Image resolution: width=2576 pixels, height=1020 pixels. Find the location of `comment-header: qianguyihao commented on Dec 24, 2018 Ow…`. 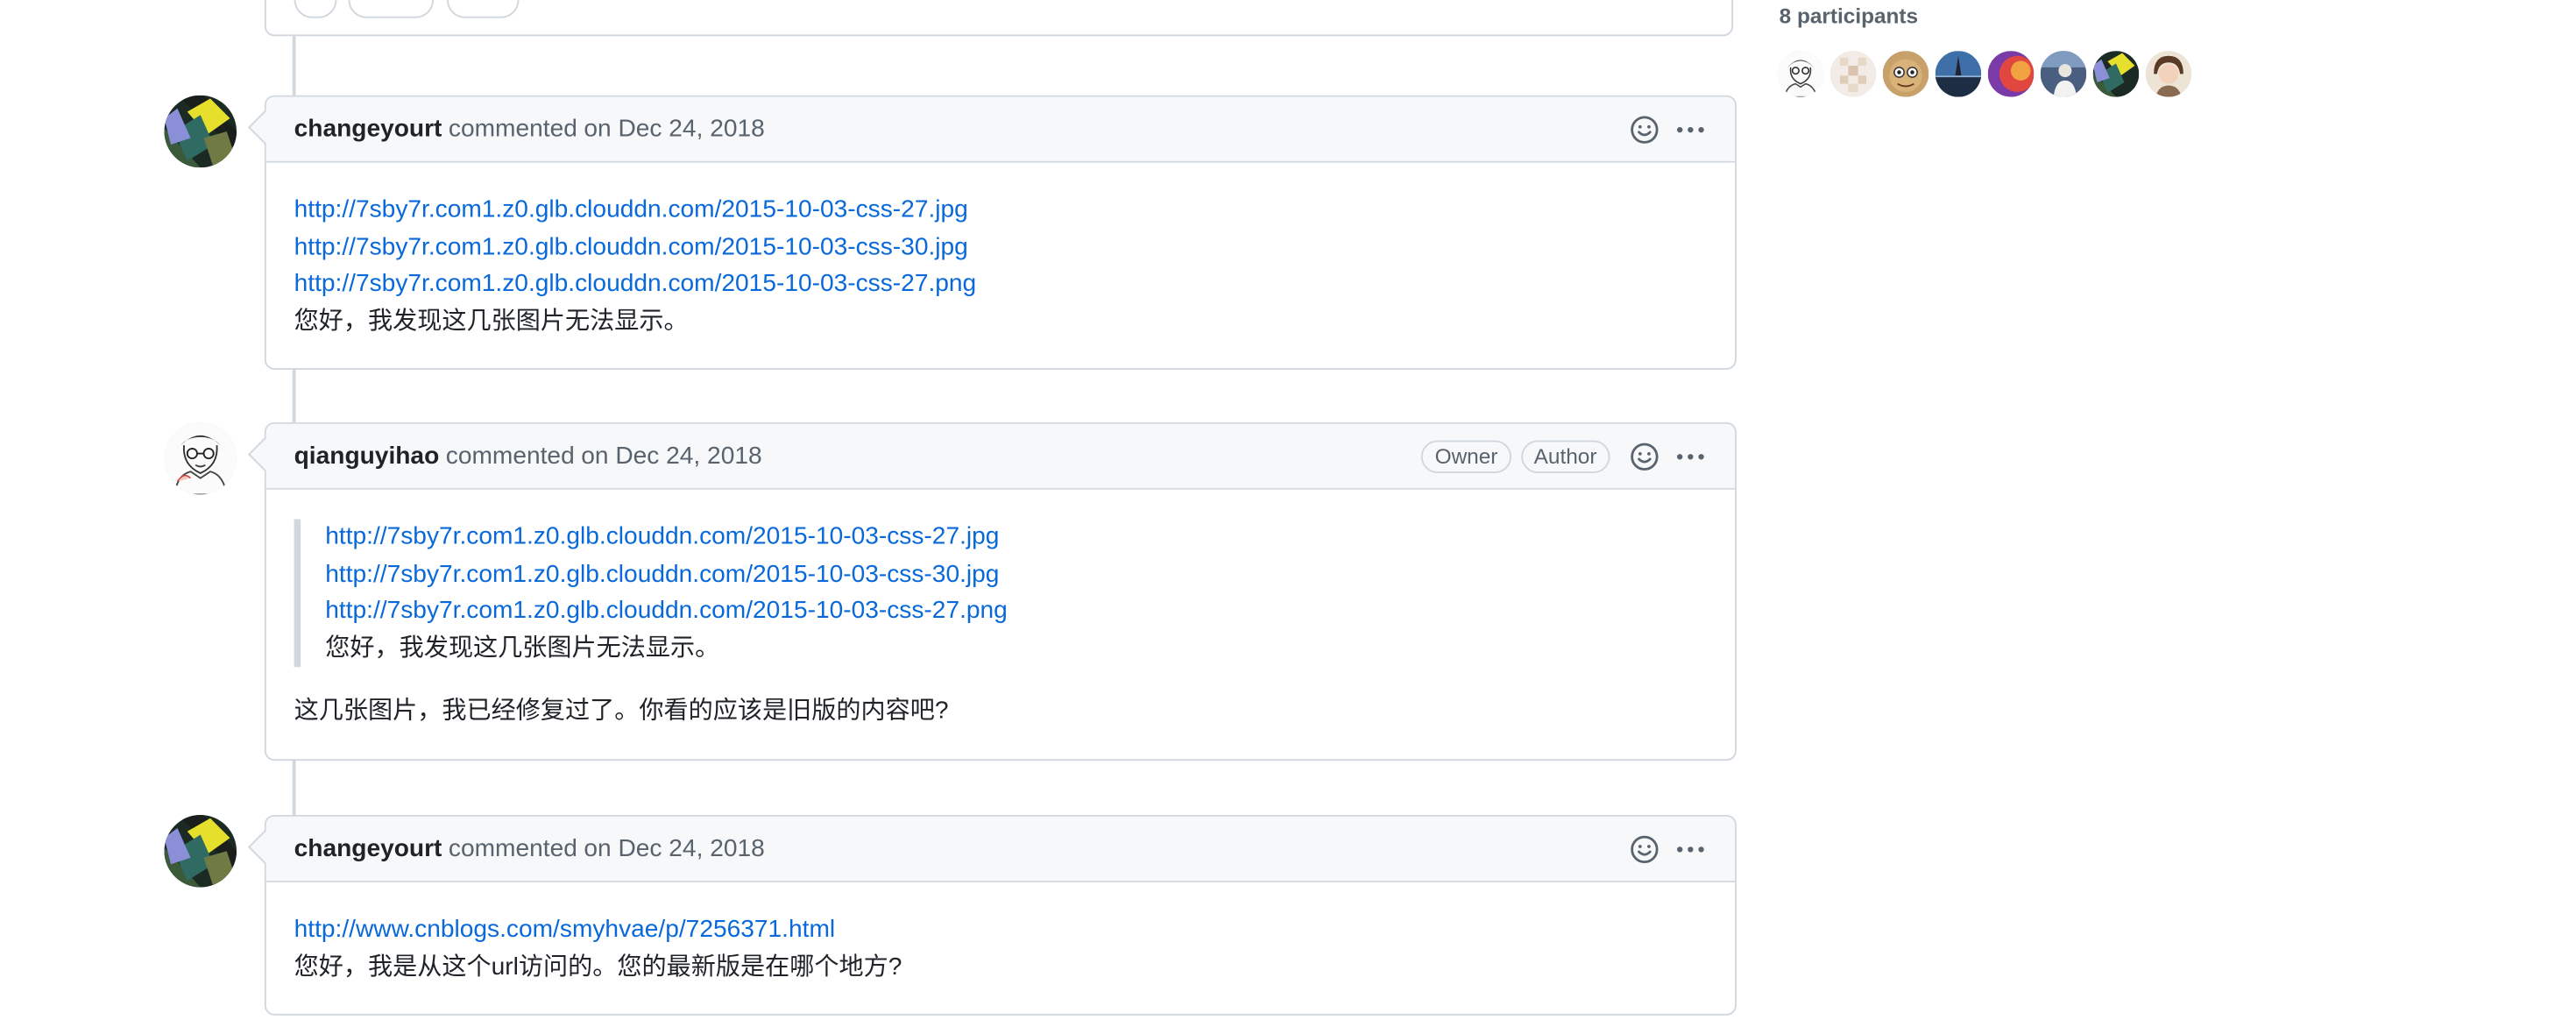

comment-header: qianguyihao commented on Dec 24, 2018 Ow… is located at coordinates (1000, 456).